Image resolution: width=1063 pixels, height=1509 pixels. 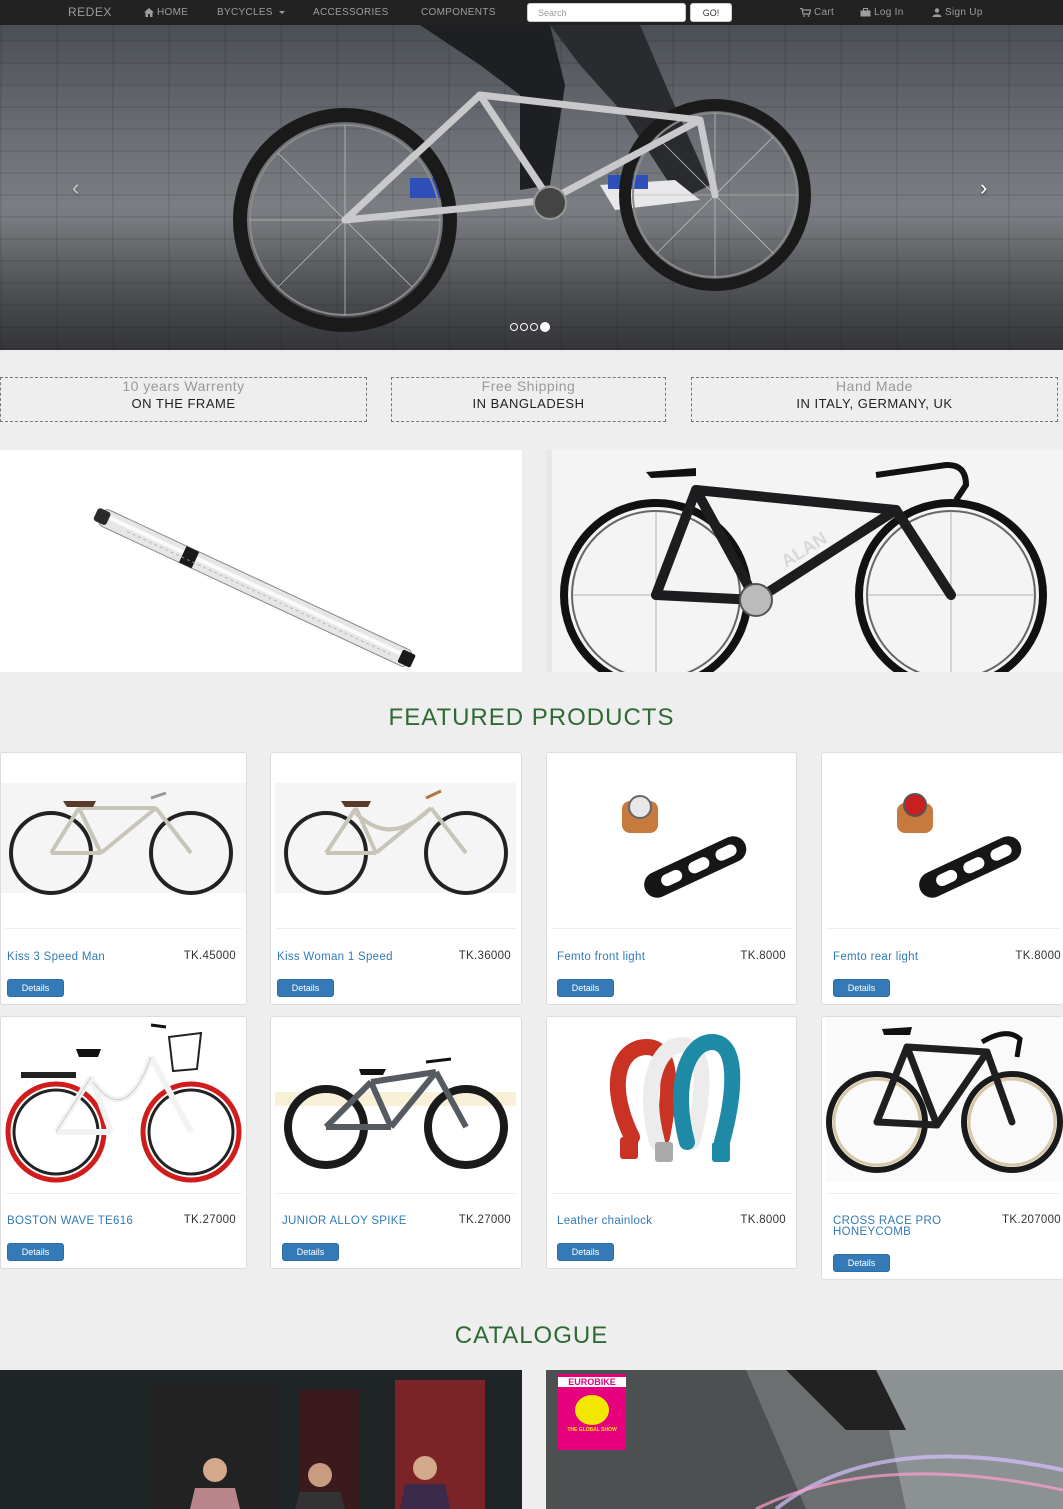 I want to click on product-name-link: Femto rear light, so click(x=875, y=957).